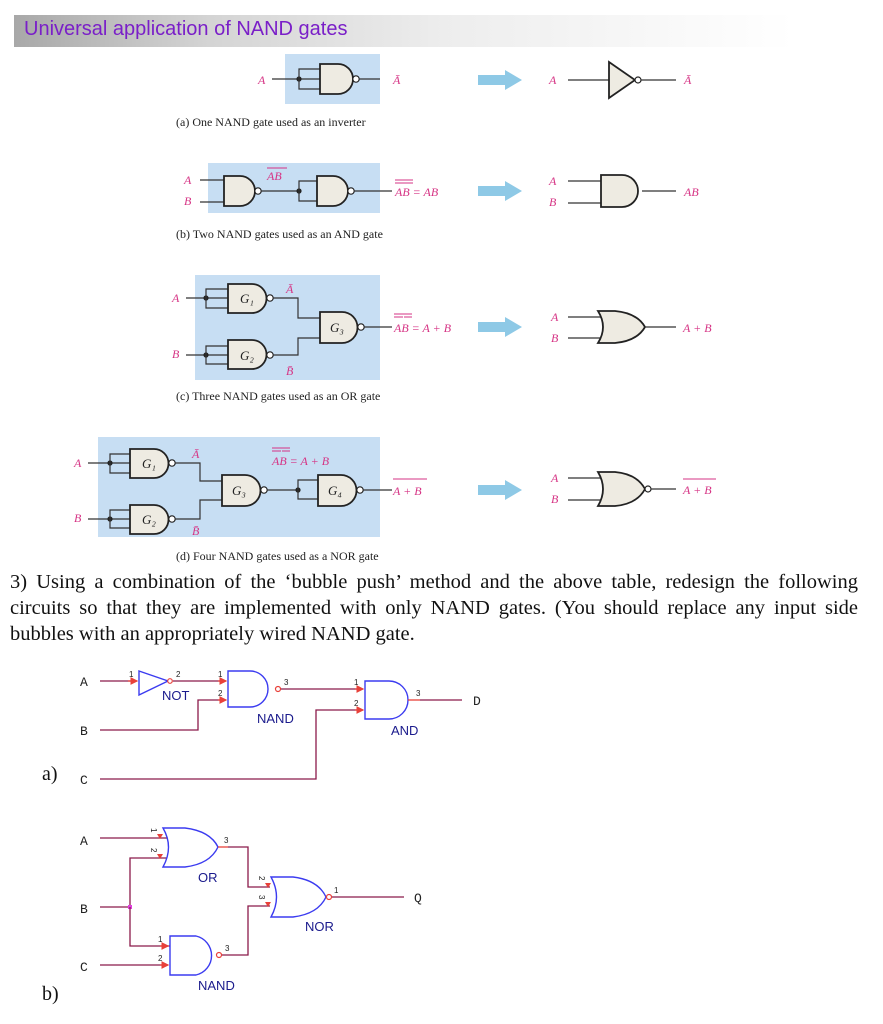  What do you see at coordinates (277, 556) in the screenshot?
I see `figure-caption: (d) Four NAND gates used as a NOR gate` at bounding box center [277, 556].